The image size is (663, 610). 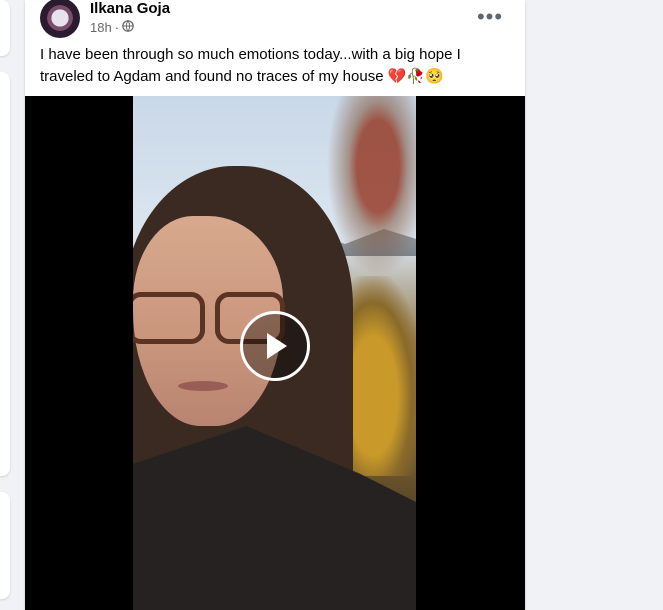 I want to click on post-header: Ilkana Goja 18h · •••, so click(x=275, y=22).